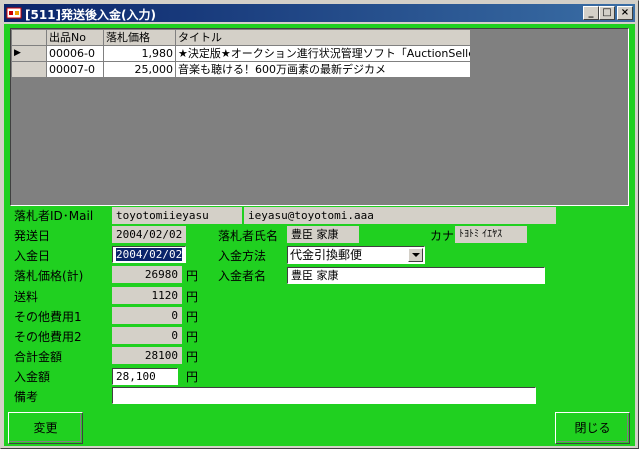 The image size is (639, 449). What do you see at coordinates (400, 215) in the screenshot?
I see `bidder-mail-field: ieyasu@toyotomi.aaa` at bounding box center [400, 215].